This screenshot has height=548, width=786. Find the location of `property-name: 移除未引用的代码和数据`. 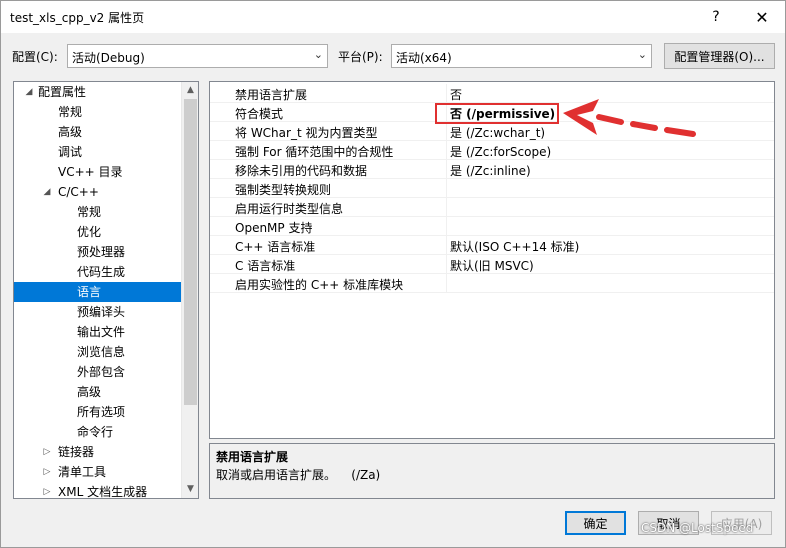

property-name: 移除未引用的代码和数据 is located at coordinates (301, 171).